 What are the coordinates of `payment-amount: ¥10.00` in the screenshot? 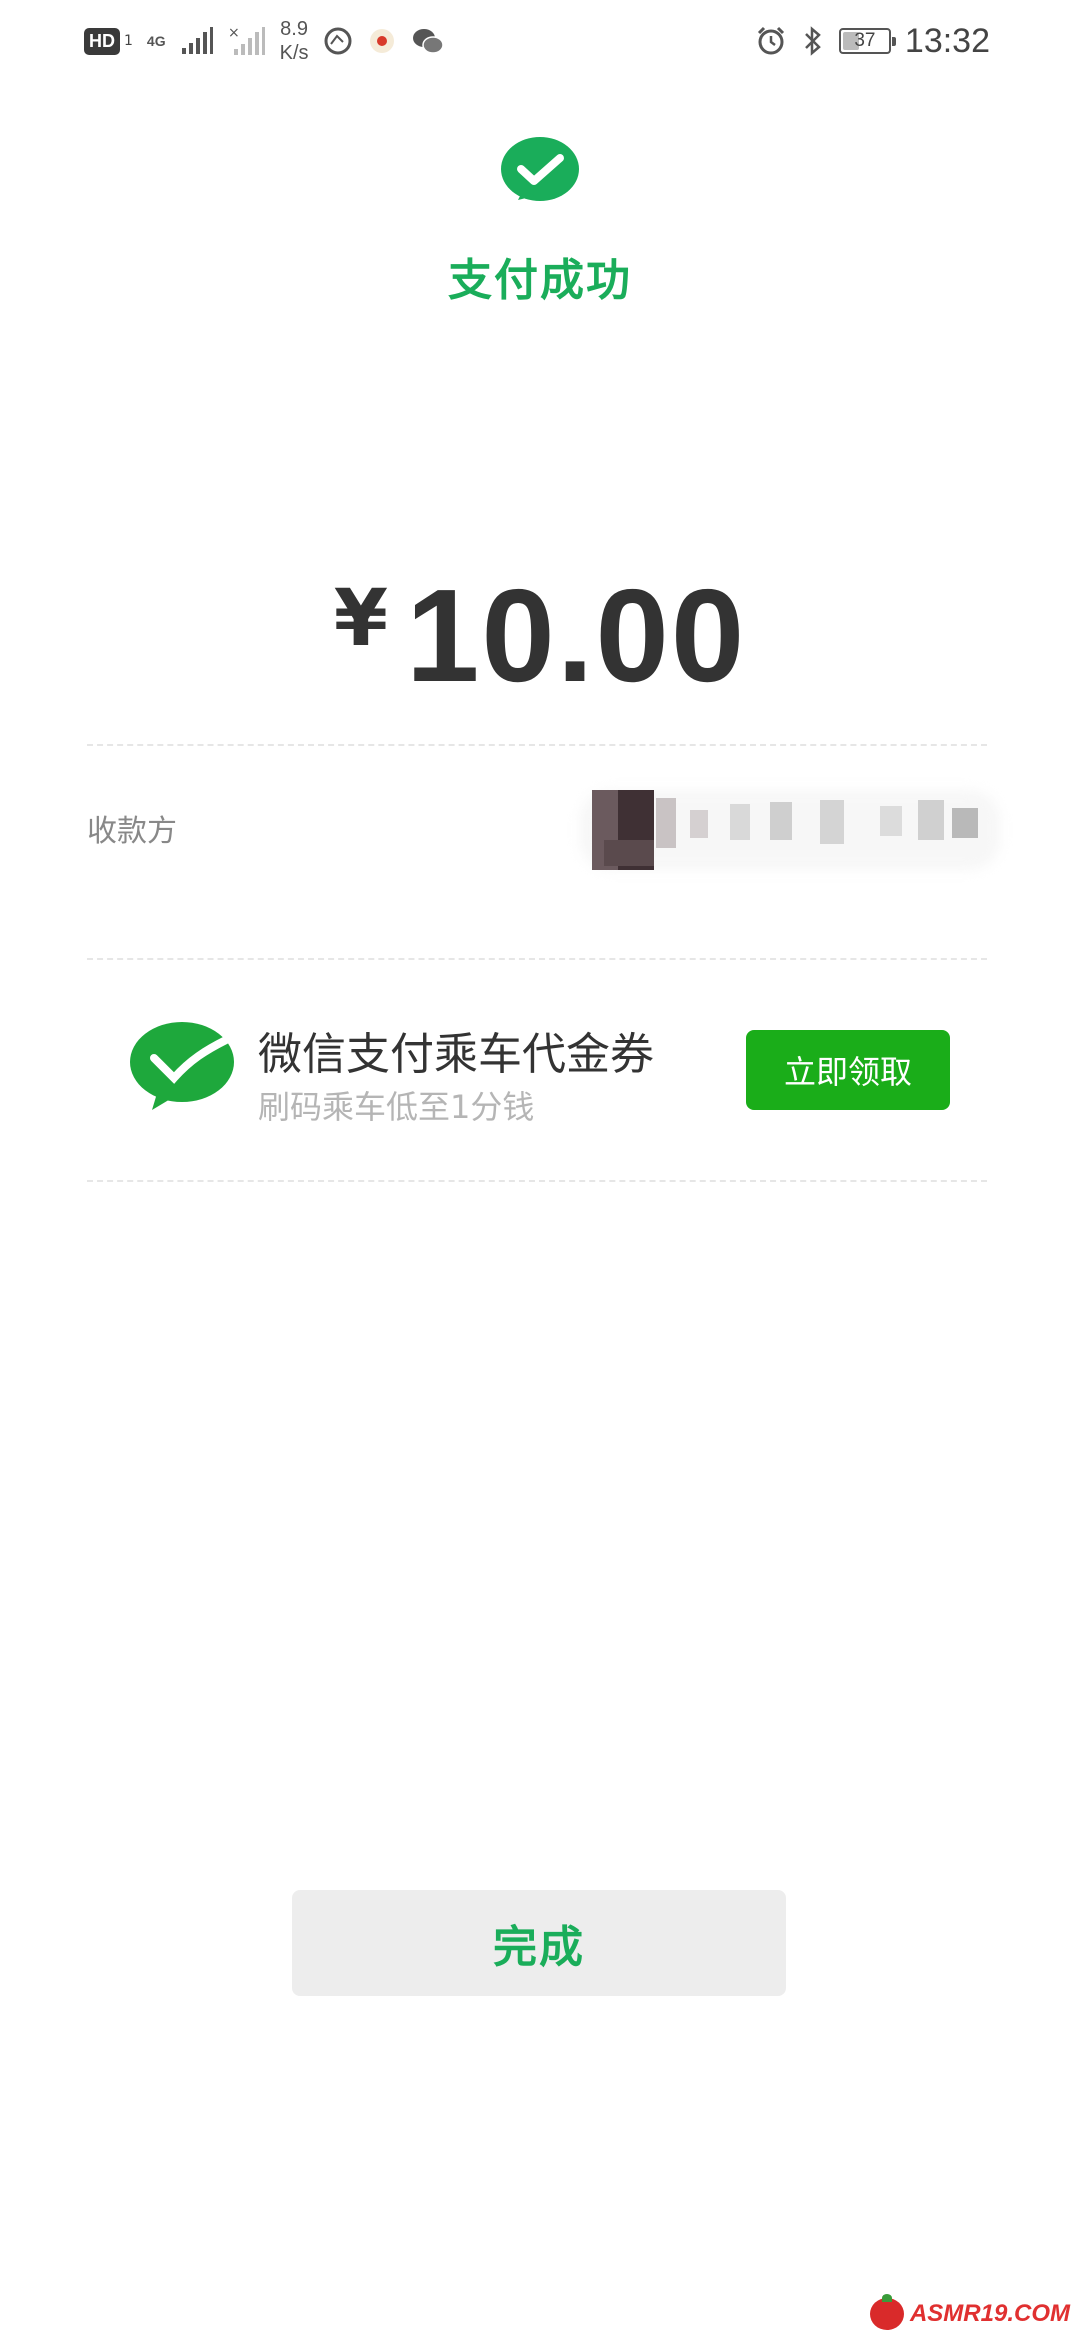 It's located at (540, 635).